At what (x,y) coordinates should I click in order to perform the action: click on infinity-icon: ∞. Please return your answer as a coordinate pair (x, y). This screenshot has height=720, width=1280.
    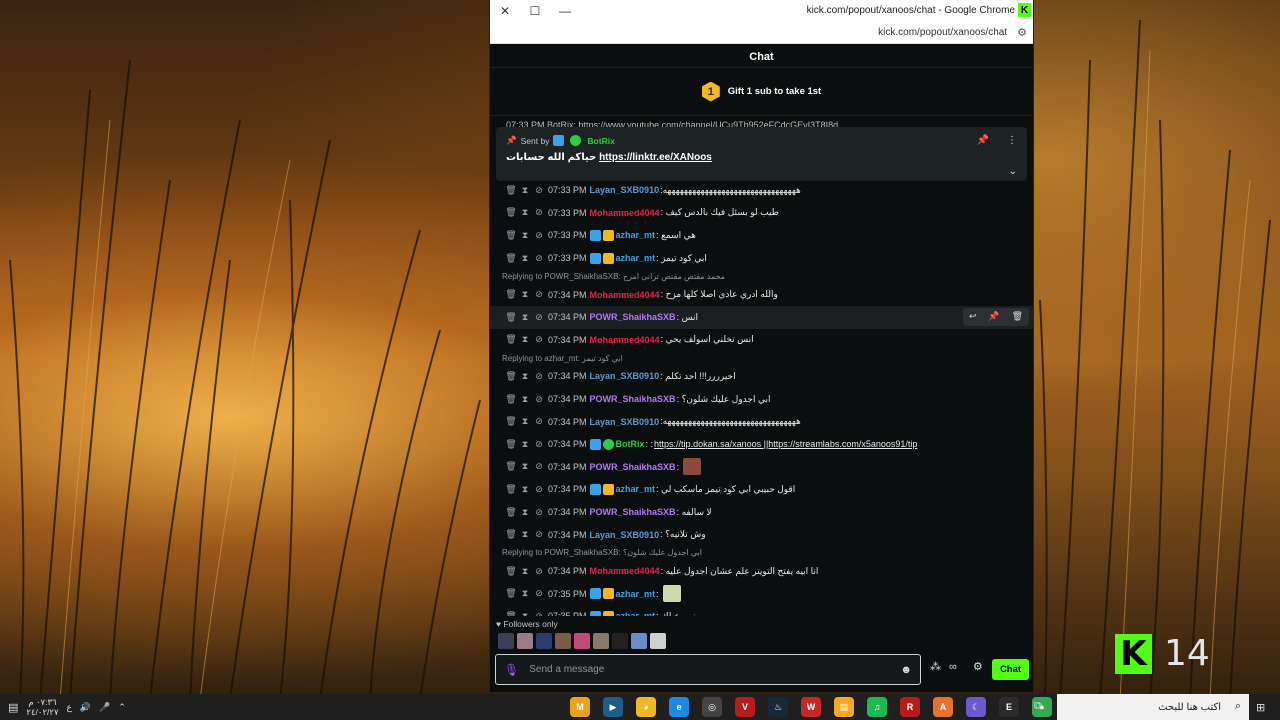
    Looking at the image, I should click on (953, 667).